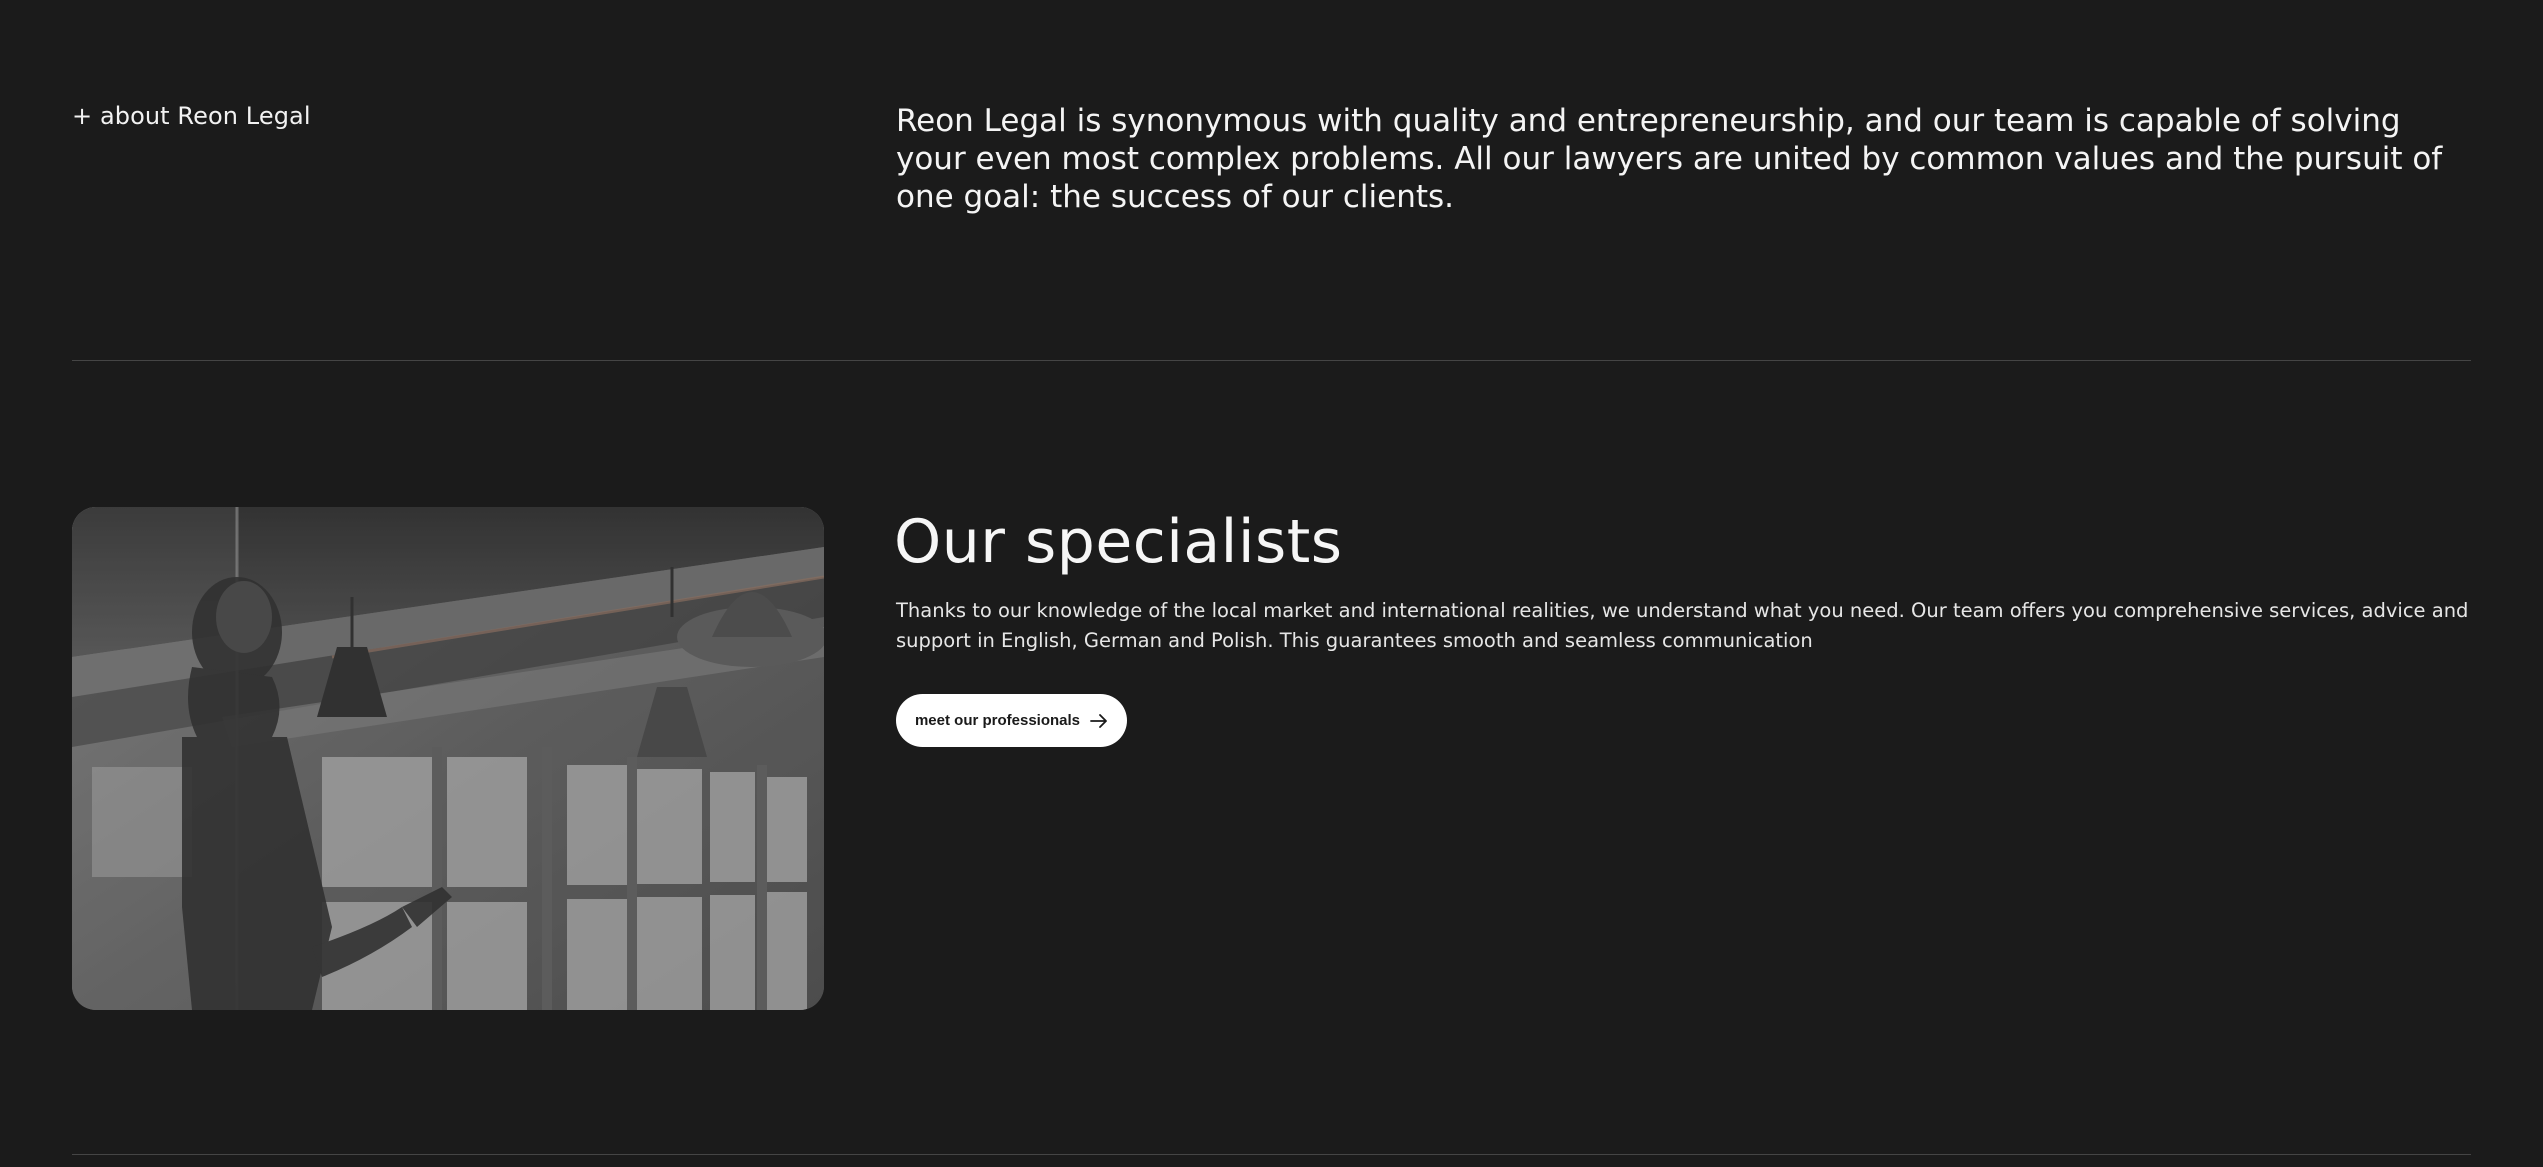 This screenshot has height=1167, width=2543. I want to click on about-section-label: + about Reon Legal, so click(191, 116).